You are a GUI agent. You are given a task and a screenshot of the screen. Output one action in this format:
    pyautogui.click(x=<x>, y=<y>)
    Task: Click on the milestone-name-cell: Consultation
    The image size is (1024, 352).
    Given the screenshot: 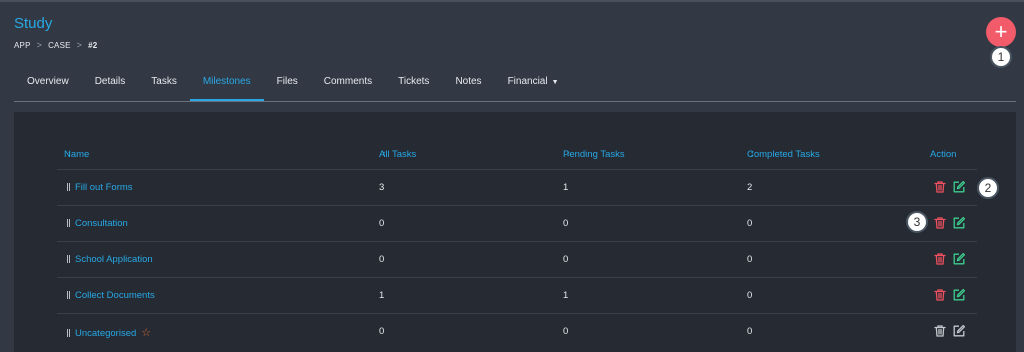 What is the action you would take?
    pyautogui.click(x=97, y=223)
    